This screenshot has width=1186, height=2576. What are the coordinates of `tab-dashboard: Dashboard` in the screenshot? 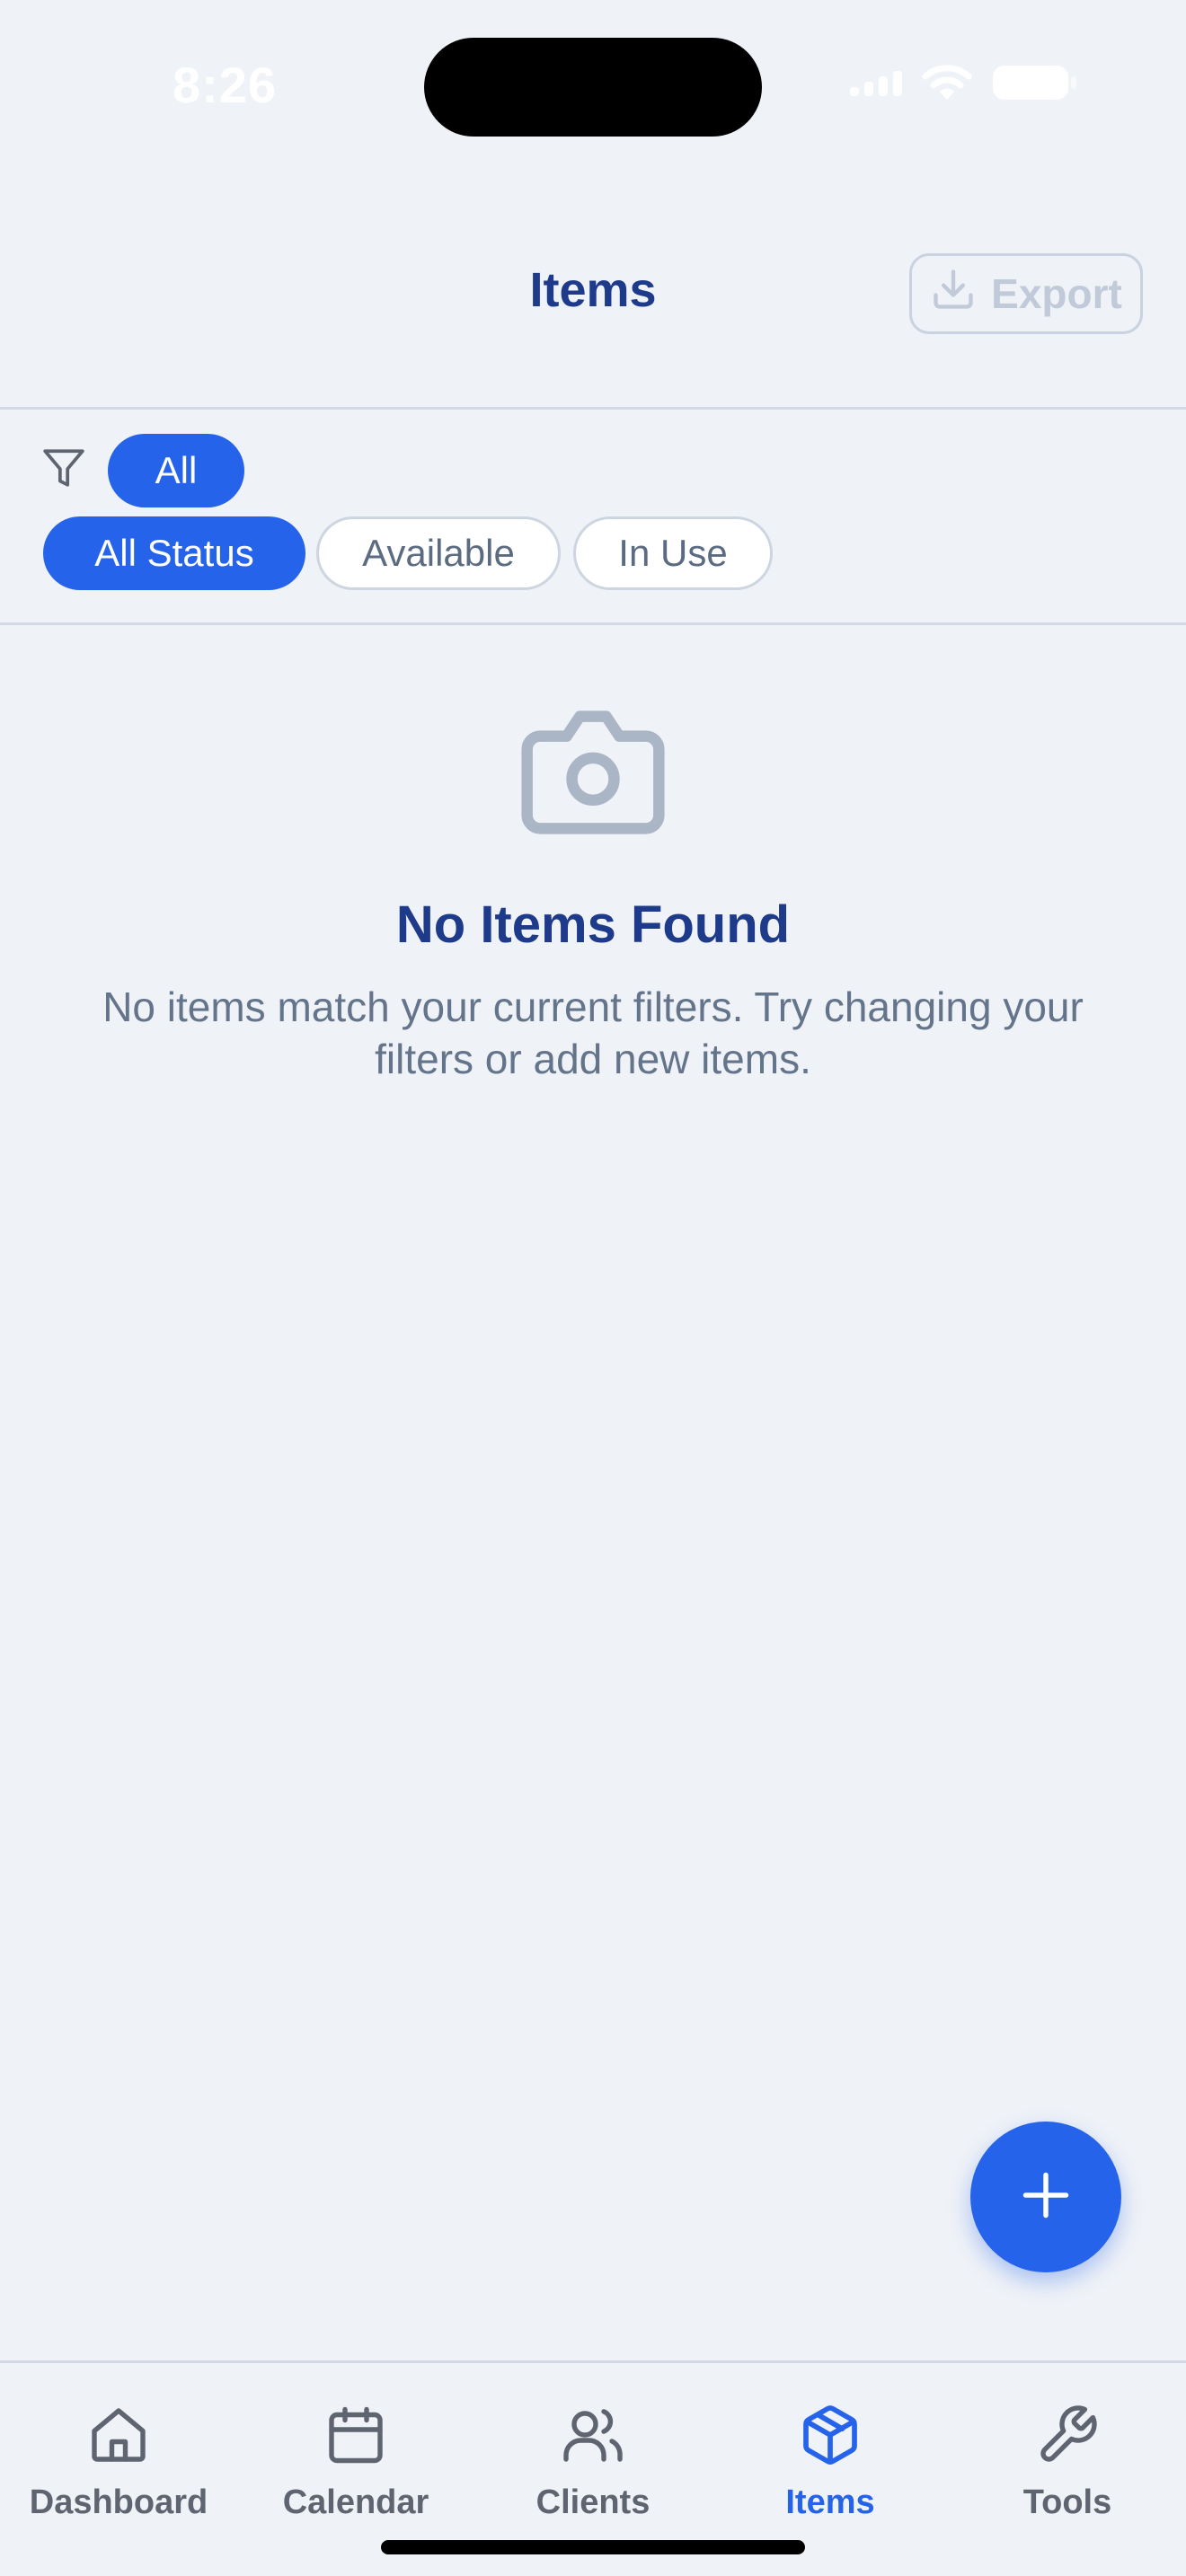 It's located at (118, 2468).